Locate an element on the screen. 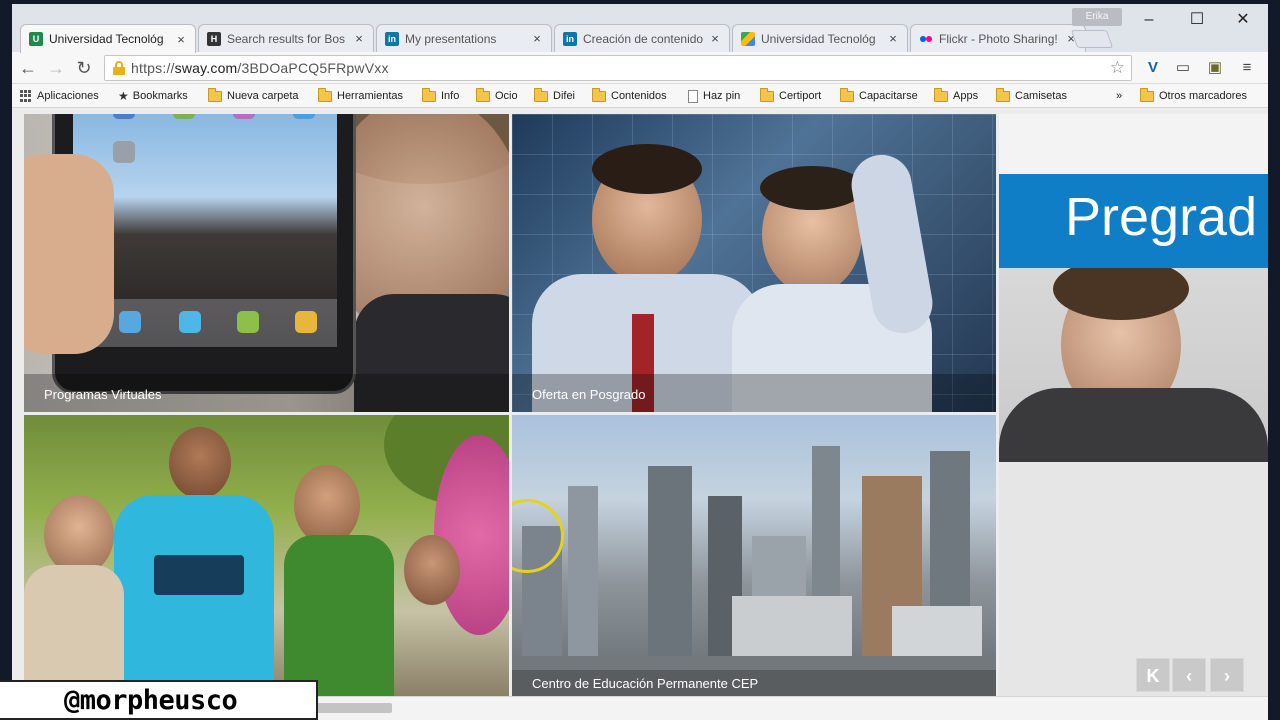  bookmark-label: Capacitarse is located at coordinates (888, 96).